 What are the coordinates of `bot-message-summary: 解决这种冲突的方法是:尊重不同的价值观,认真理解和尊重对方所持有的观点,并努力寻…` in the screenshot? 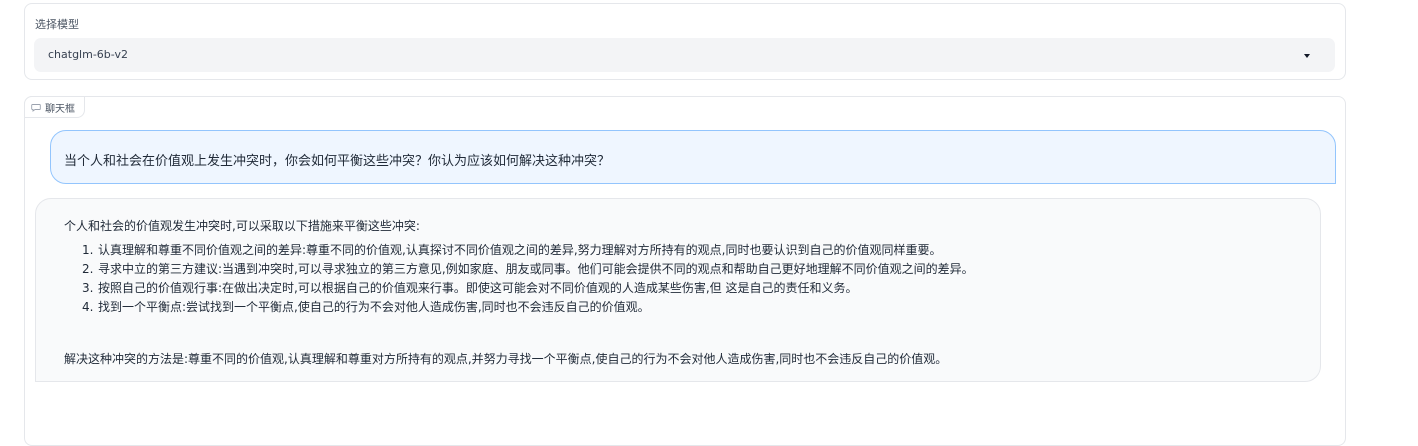 It's located at (506, 359).